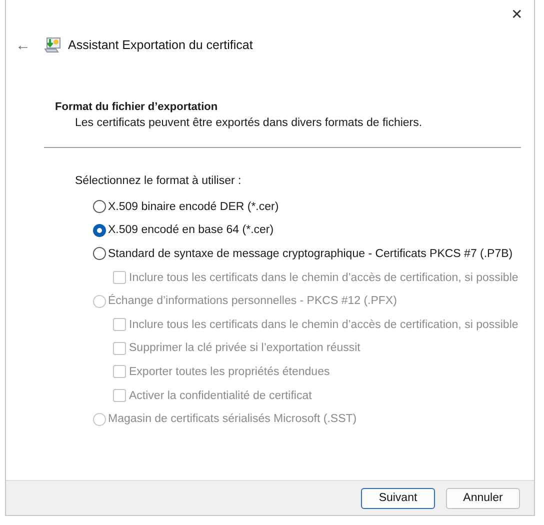 The image size is (544, 525). Describe the element at coordinates (137, 107) in the screenshot. I see `section-title: Format du fichier d’exportation` at that location.